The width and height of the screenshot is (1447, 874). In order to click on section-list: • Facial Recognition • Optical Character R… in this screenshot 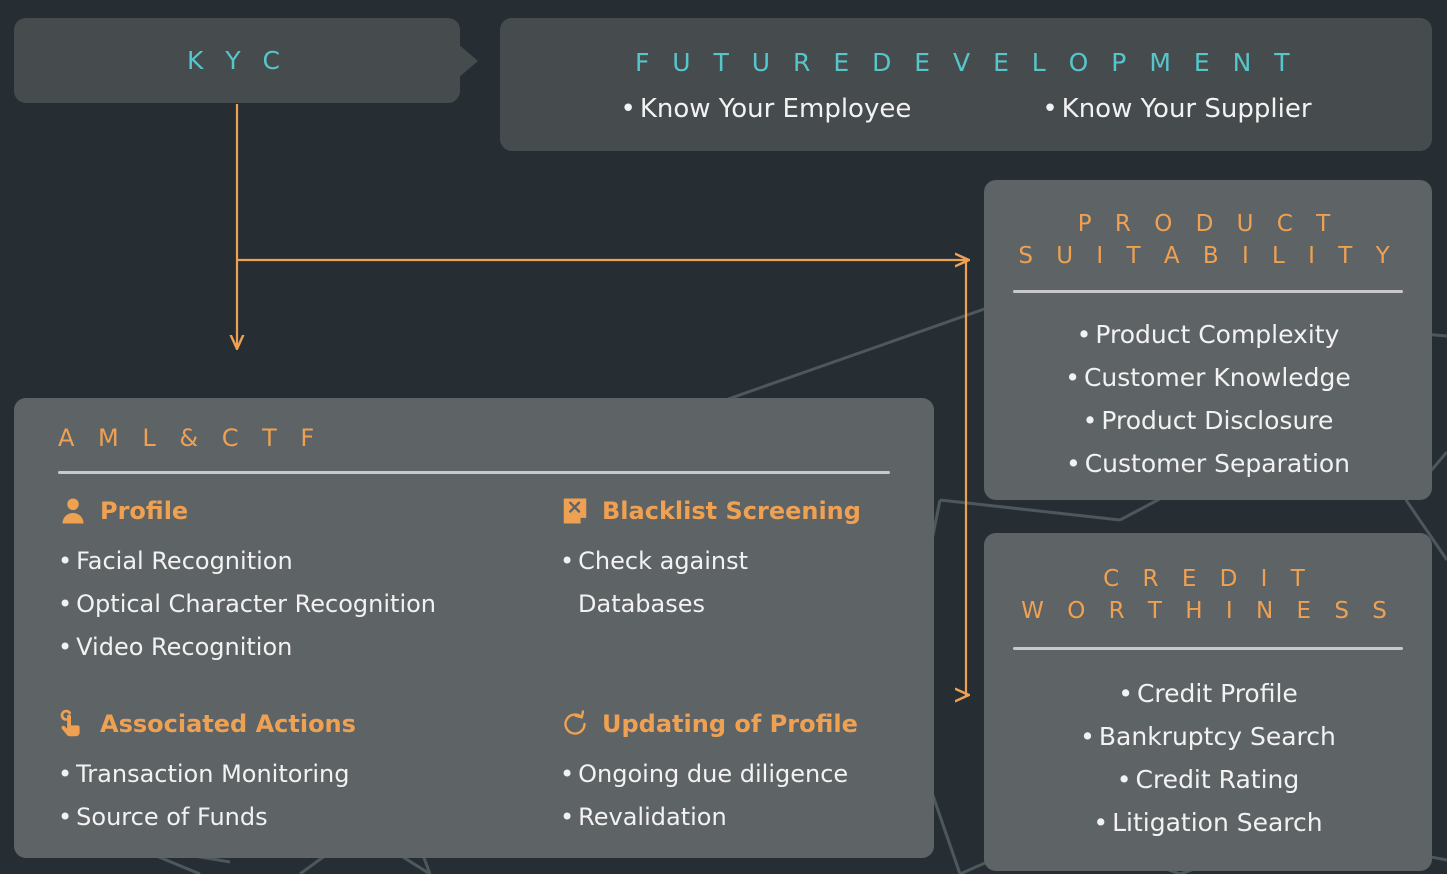, I will do `click(303, 604)`.